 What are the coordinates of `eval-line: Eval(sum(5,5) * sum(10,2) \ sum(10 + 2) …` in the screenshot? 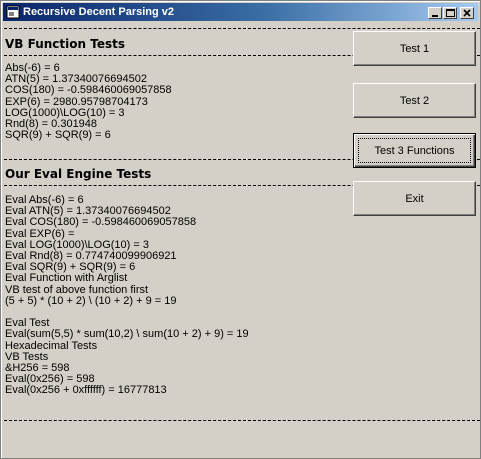 It's located at (127, 334).